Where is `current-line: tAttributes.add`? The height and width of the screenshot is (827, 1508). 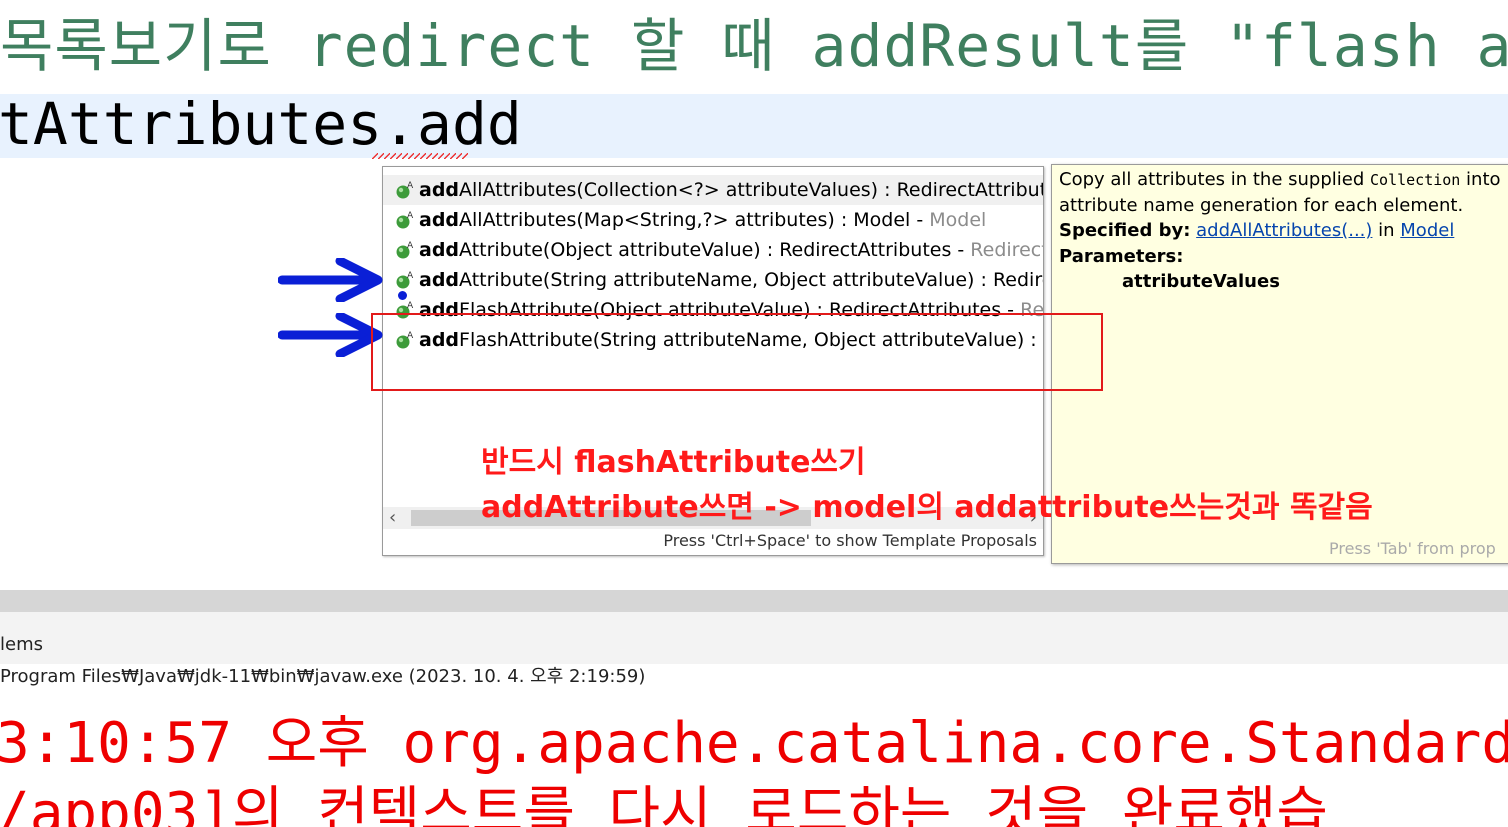
current-line: tAttributes.add is located at coordinates (754, 124).